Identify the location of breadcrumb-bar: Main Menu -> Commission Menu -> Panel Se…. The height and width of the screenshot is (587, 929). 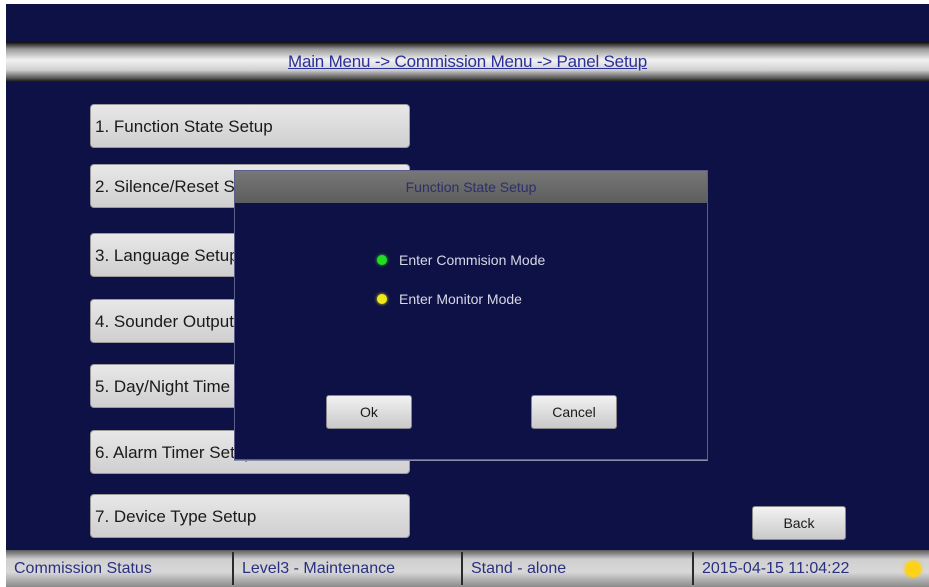
(467, 62).